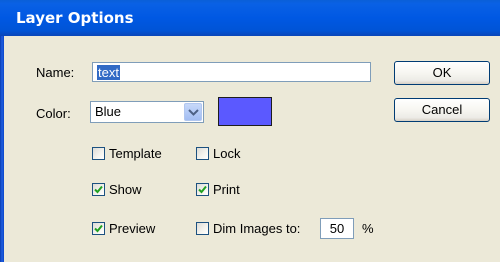 Image resolution: width=500 pixels, height=262 pixels. What do you see at coordinates (231, 72) in the screenshot?
I see `name-input: text` at bounding box center [231, 72].